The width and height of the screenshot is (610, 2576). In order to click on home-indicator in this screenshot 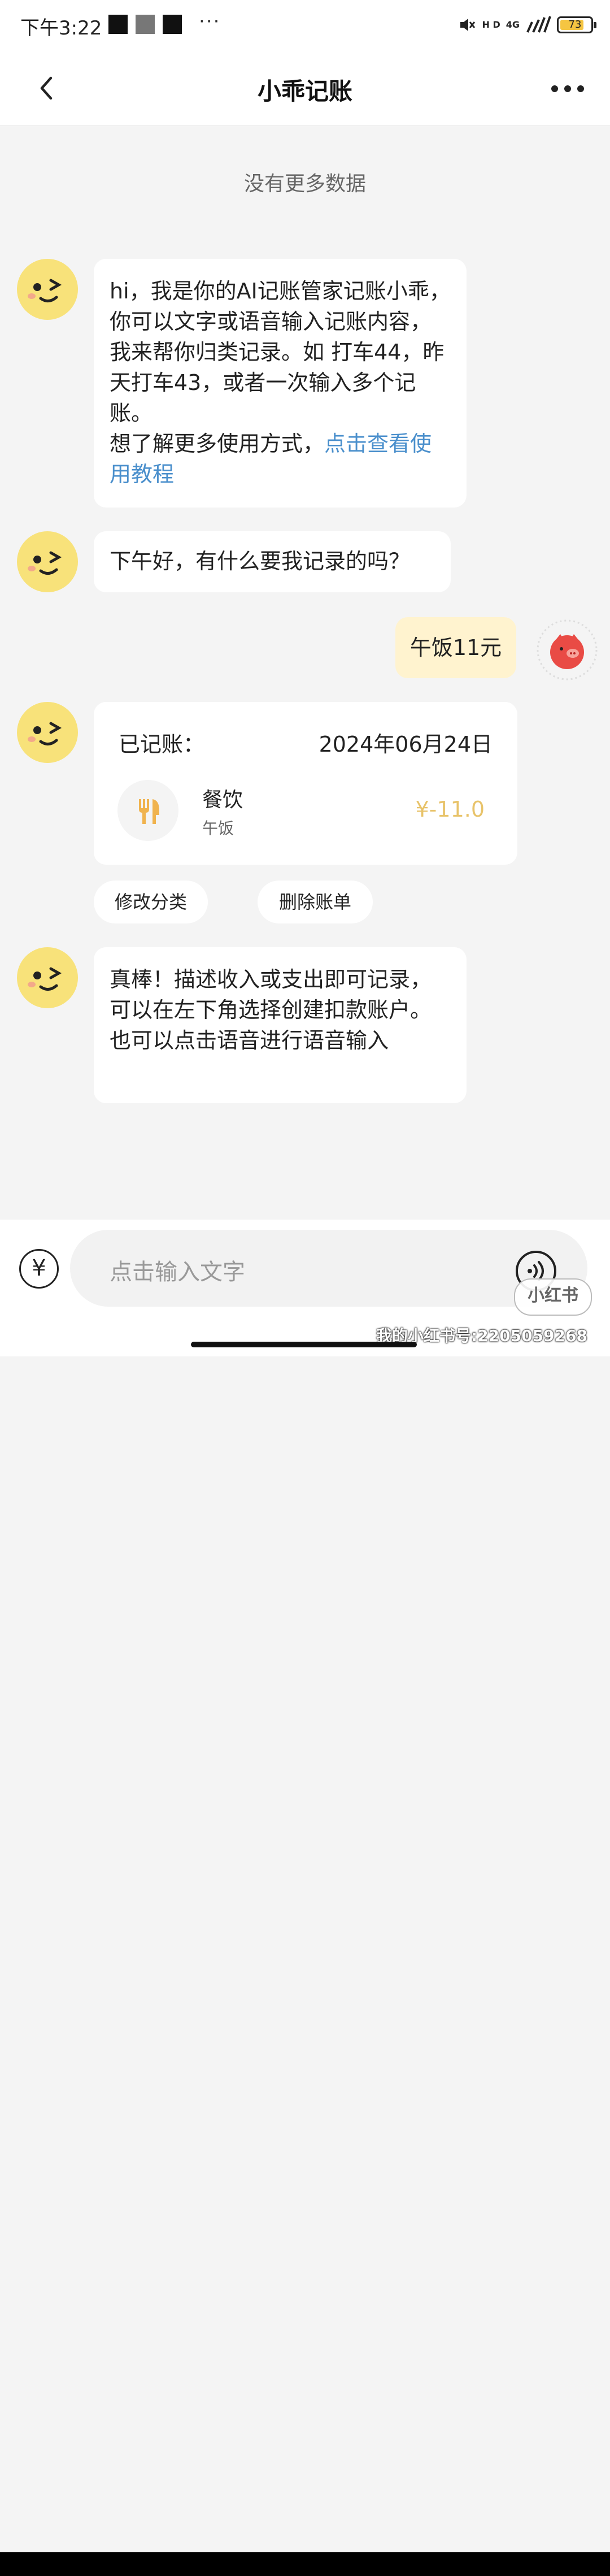, I will do `click(304, 1344)`.